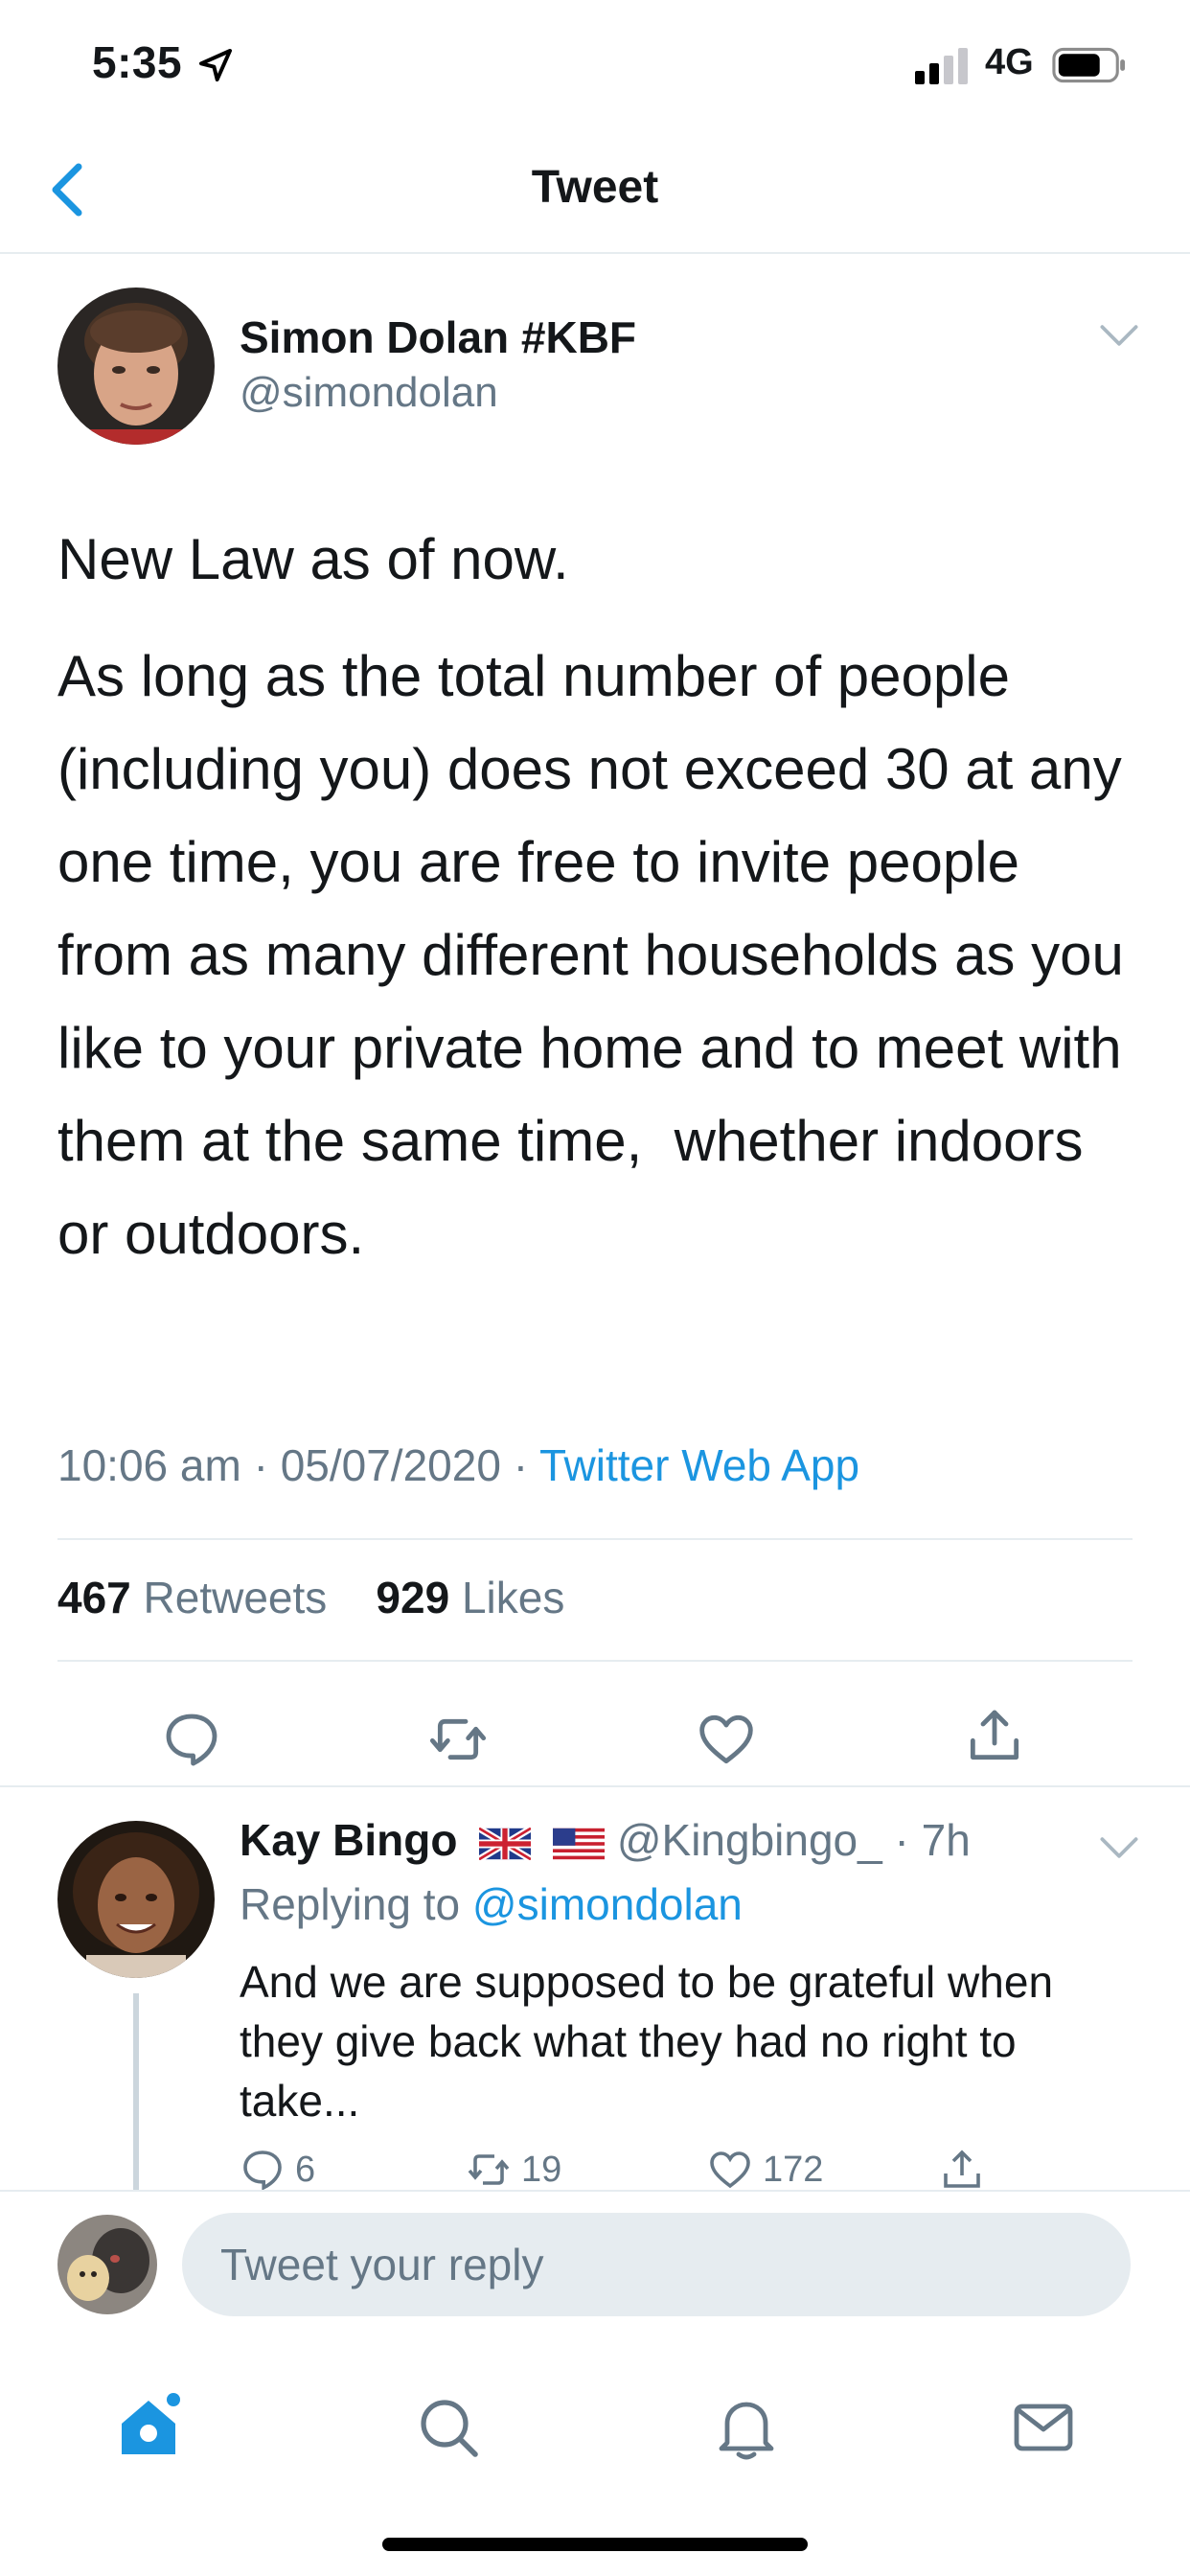 The width and height of the screenshot is (1190, 2576). What do you see at coordinates (595, 1739) in the screenshot?
I see `tweet-actions` at bounding box center [595, 1739].